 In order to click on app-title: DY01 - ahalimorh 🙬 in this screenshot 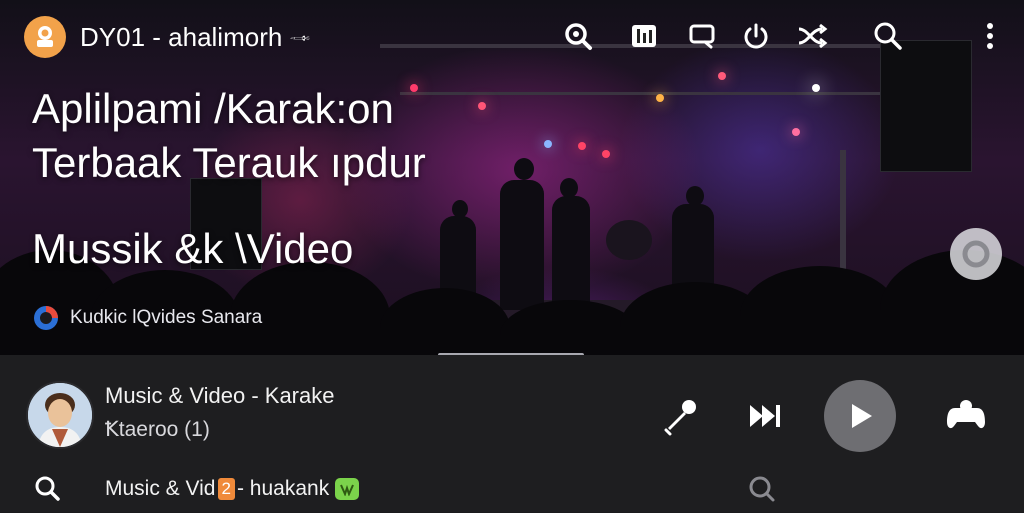, I will do `click(195, 37)`.